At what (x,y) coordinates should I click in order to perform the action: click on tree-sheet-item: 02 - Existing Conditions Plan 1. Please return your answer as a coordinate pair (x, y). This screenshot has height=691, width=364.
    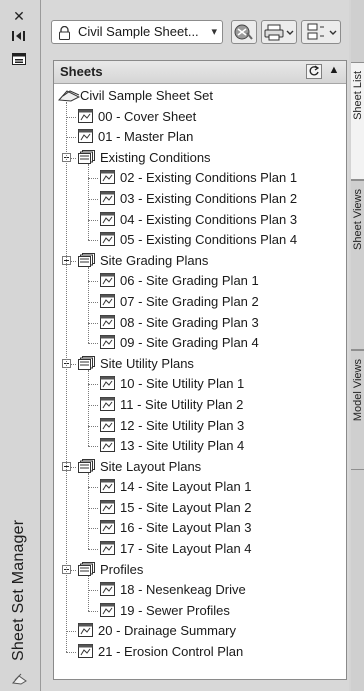
    Looking at the image, I should click on (200, 178).